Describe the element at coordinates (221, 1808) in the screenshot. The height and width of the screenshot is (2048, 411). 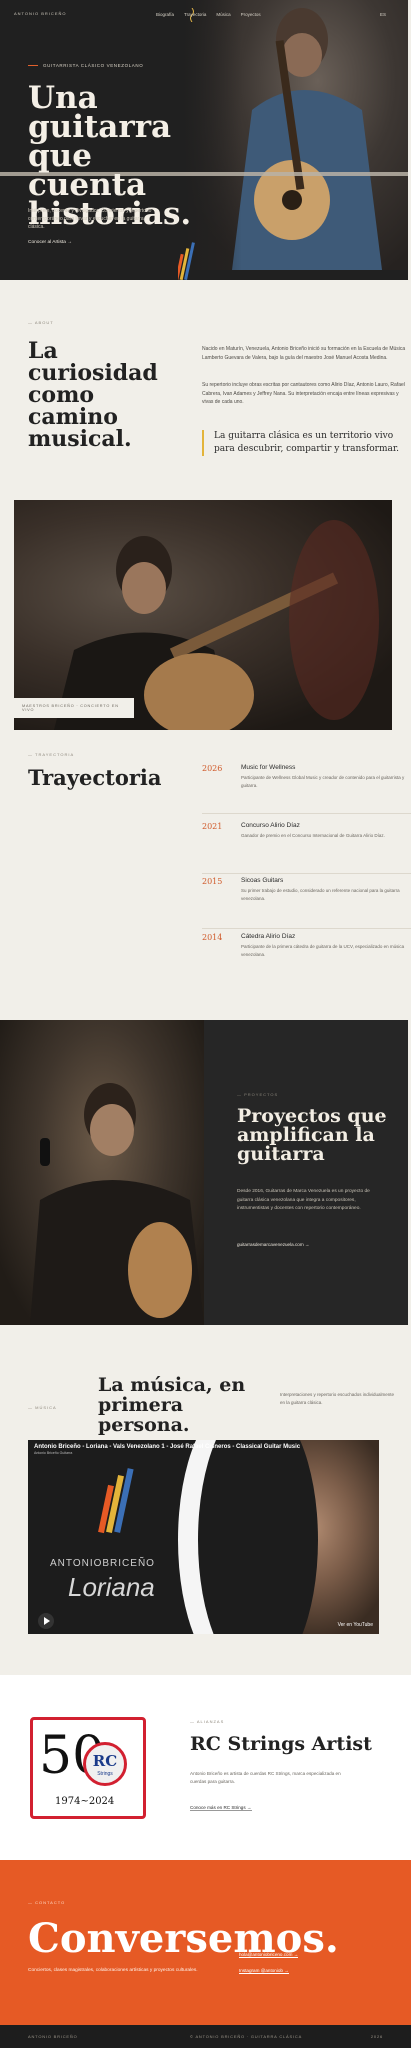
I see `rc-link: Conoce más en RC Strings →` at that location.